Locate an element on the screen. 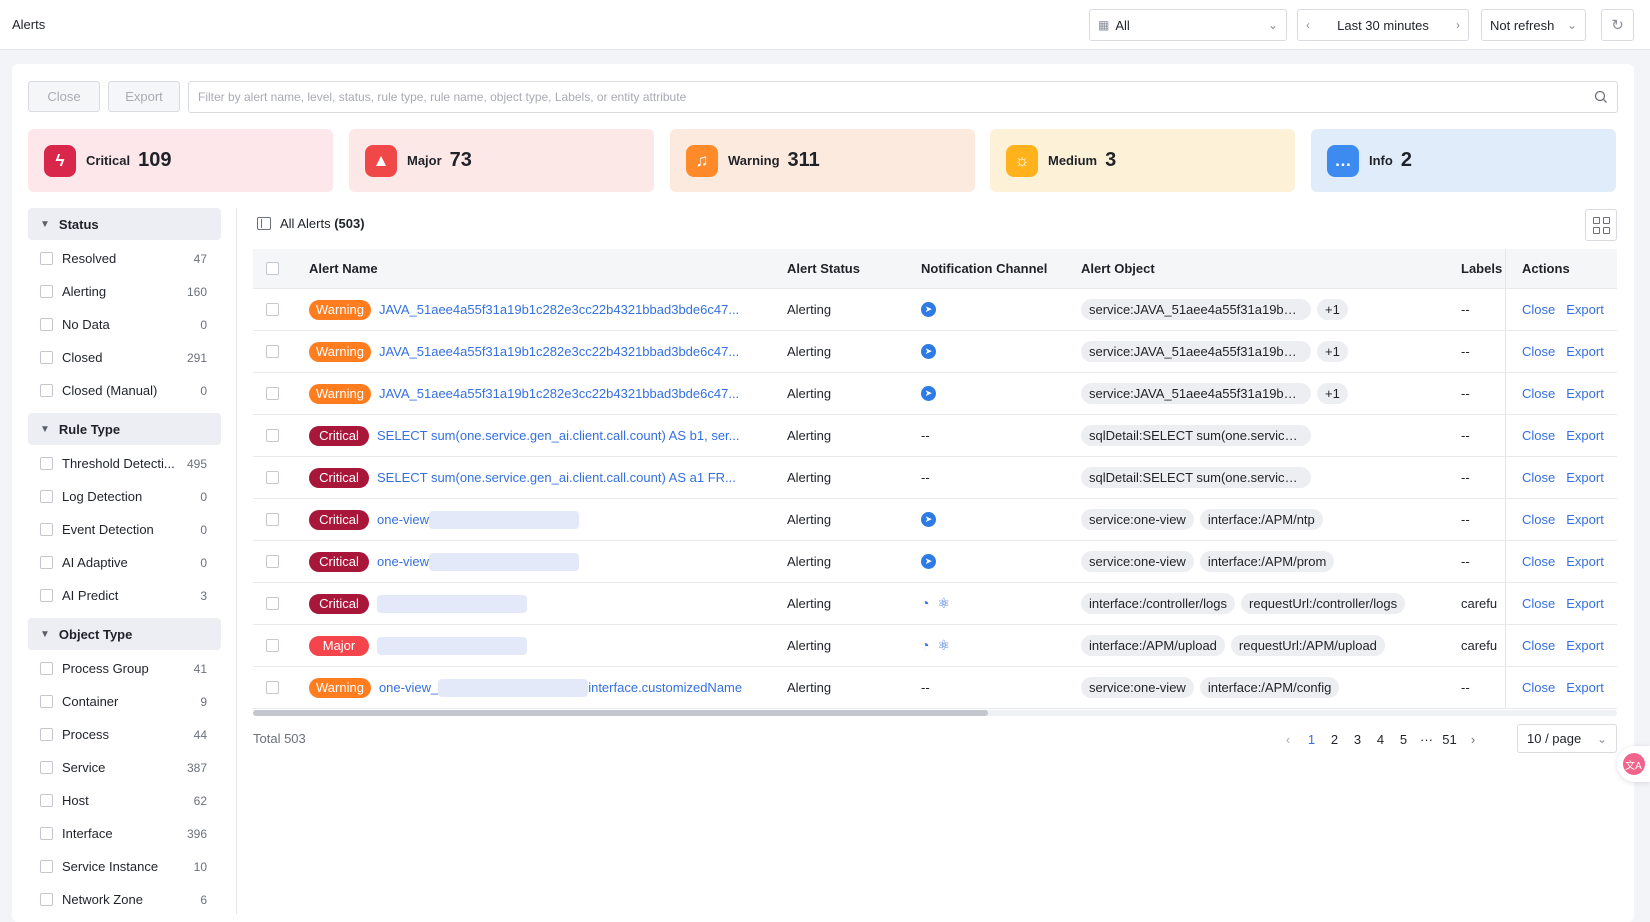  filter-option: Process 44 is located at coordinates (124, 734).